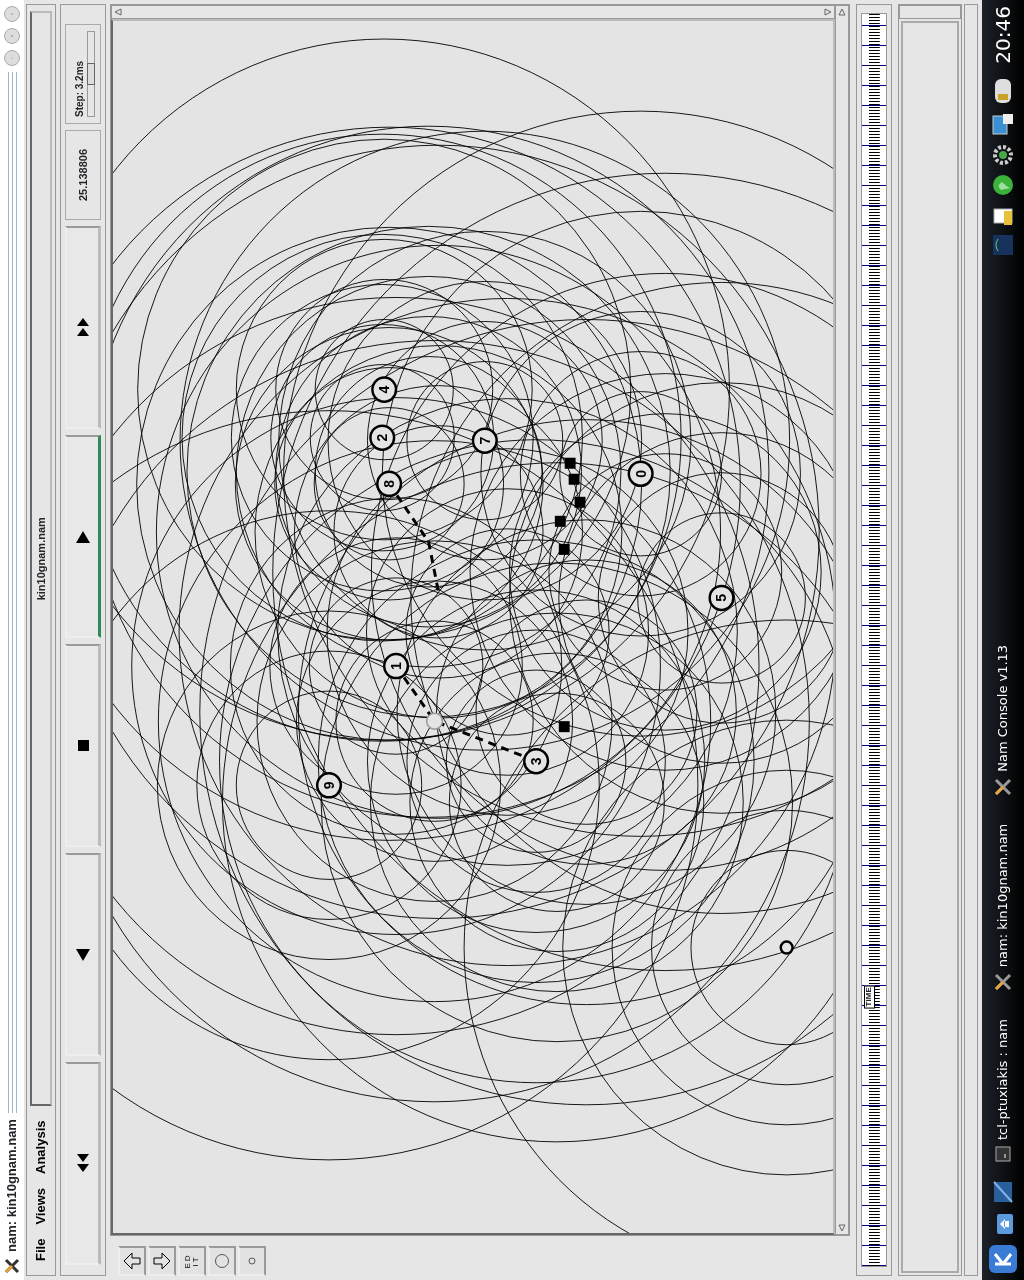 Image resolution: width=1024 pixels, height=1280 pixels. Describe the element at coordinates (162, 1261) in the screenshot. I see `zoom-out-button` at that location.